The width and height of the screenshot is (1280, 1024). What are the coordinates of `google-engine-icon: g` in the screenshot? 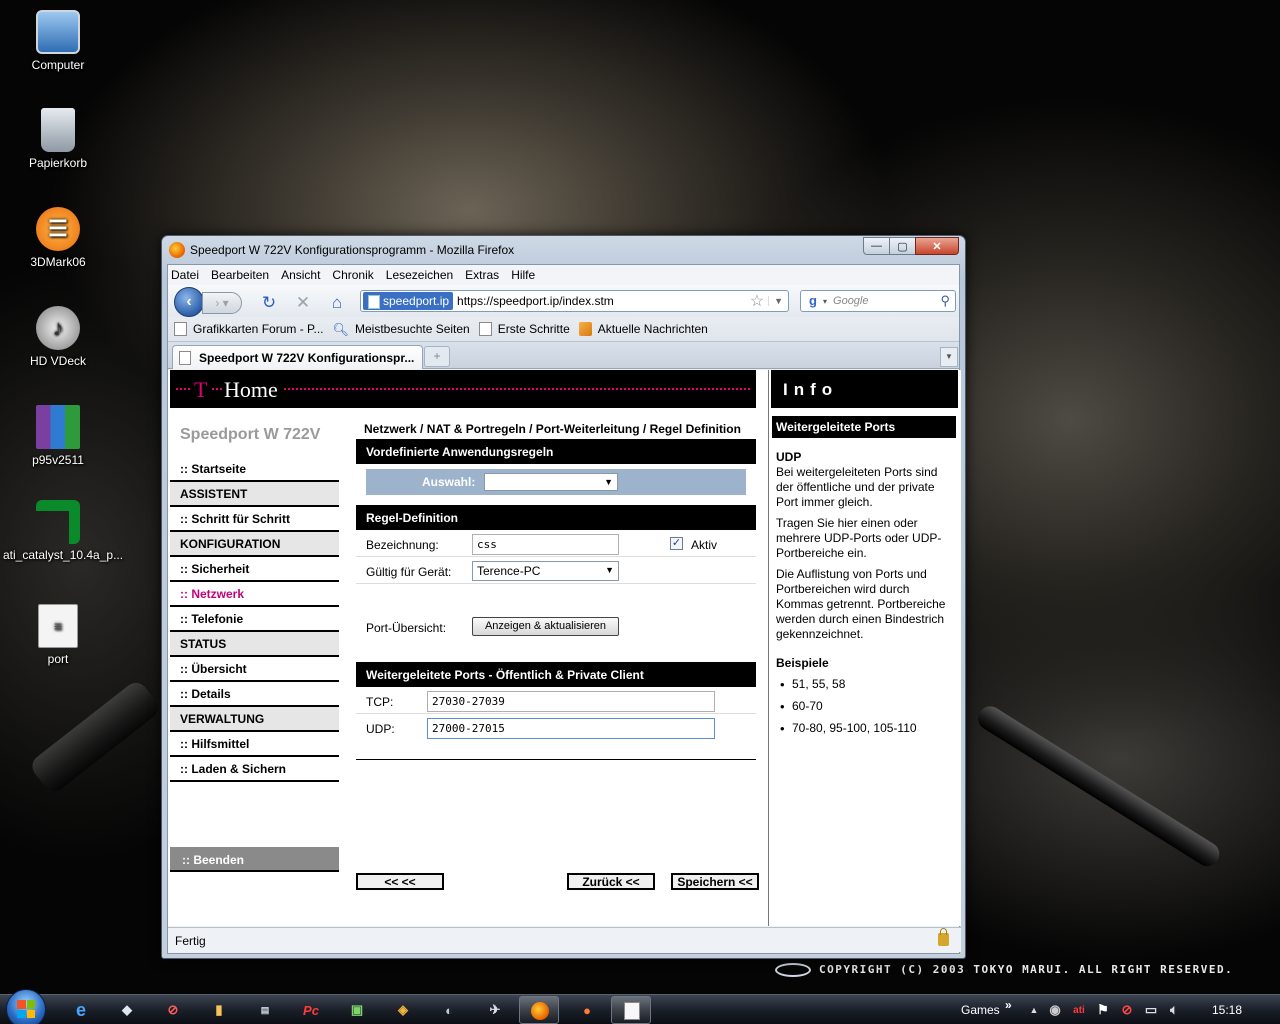 It's located at (813, 301).